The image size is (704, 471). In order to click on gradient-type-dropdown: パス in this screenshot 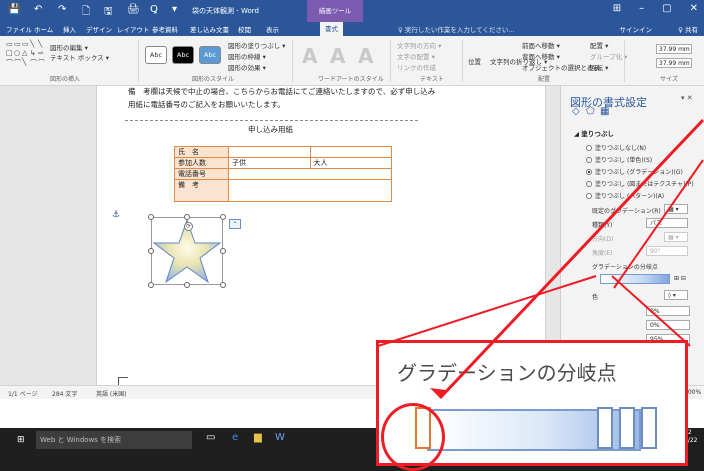, I will do `click(667, 223)`.